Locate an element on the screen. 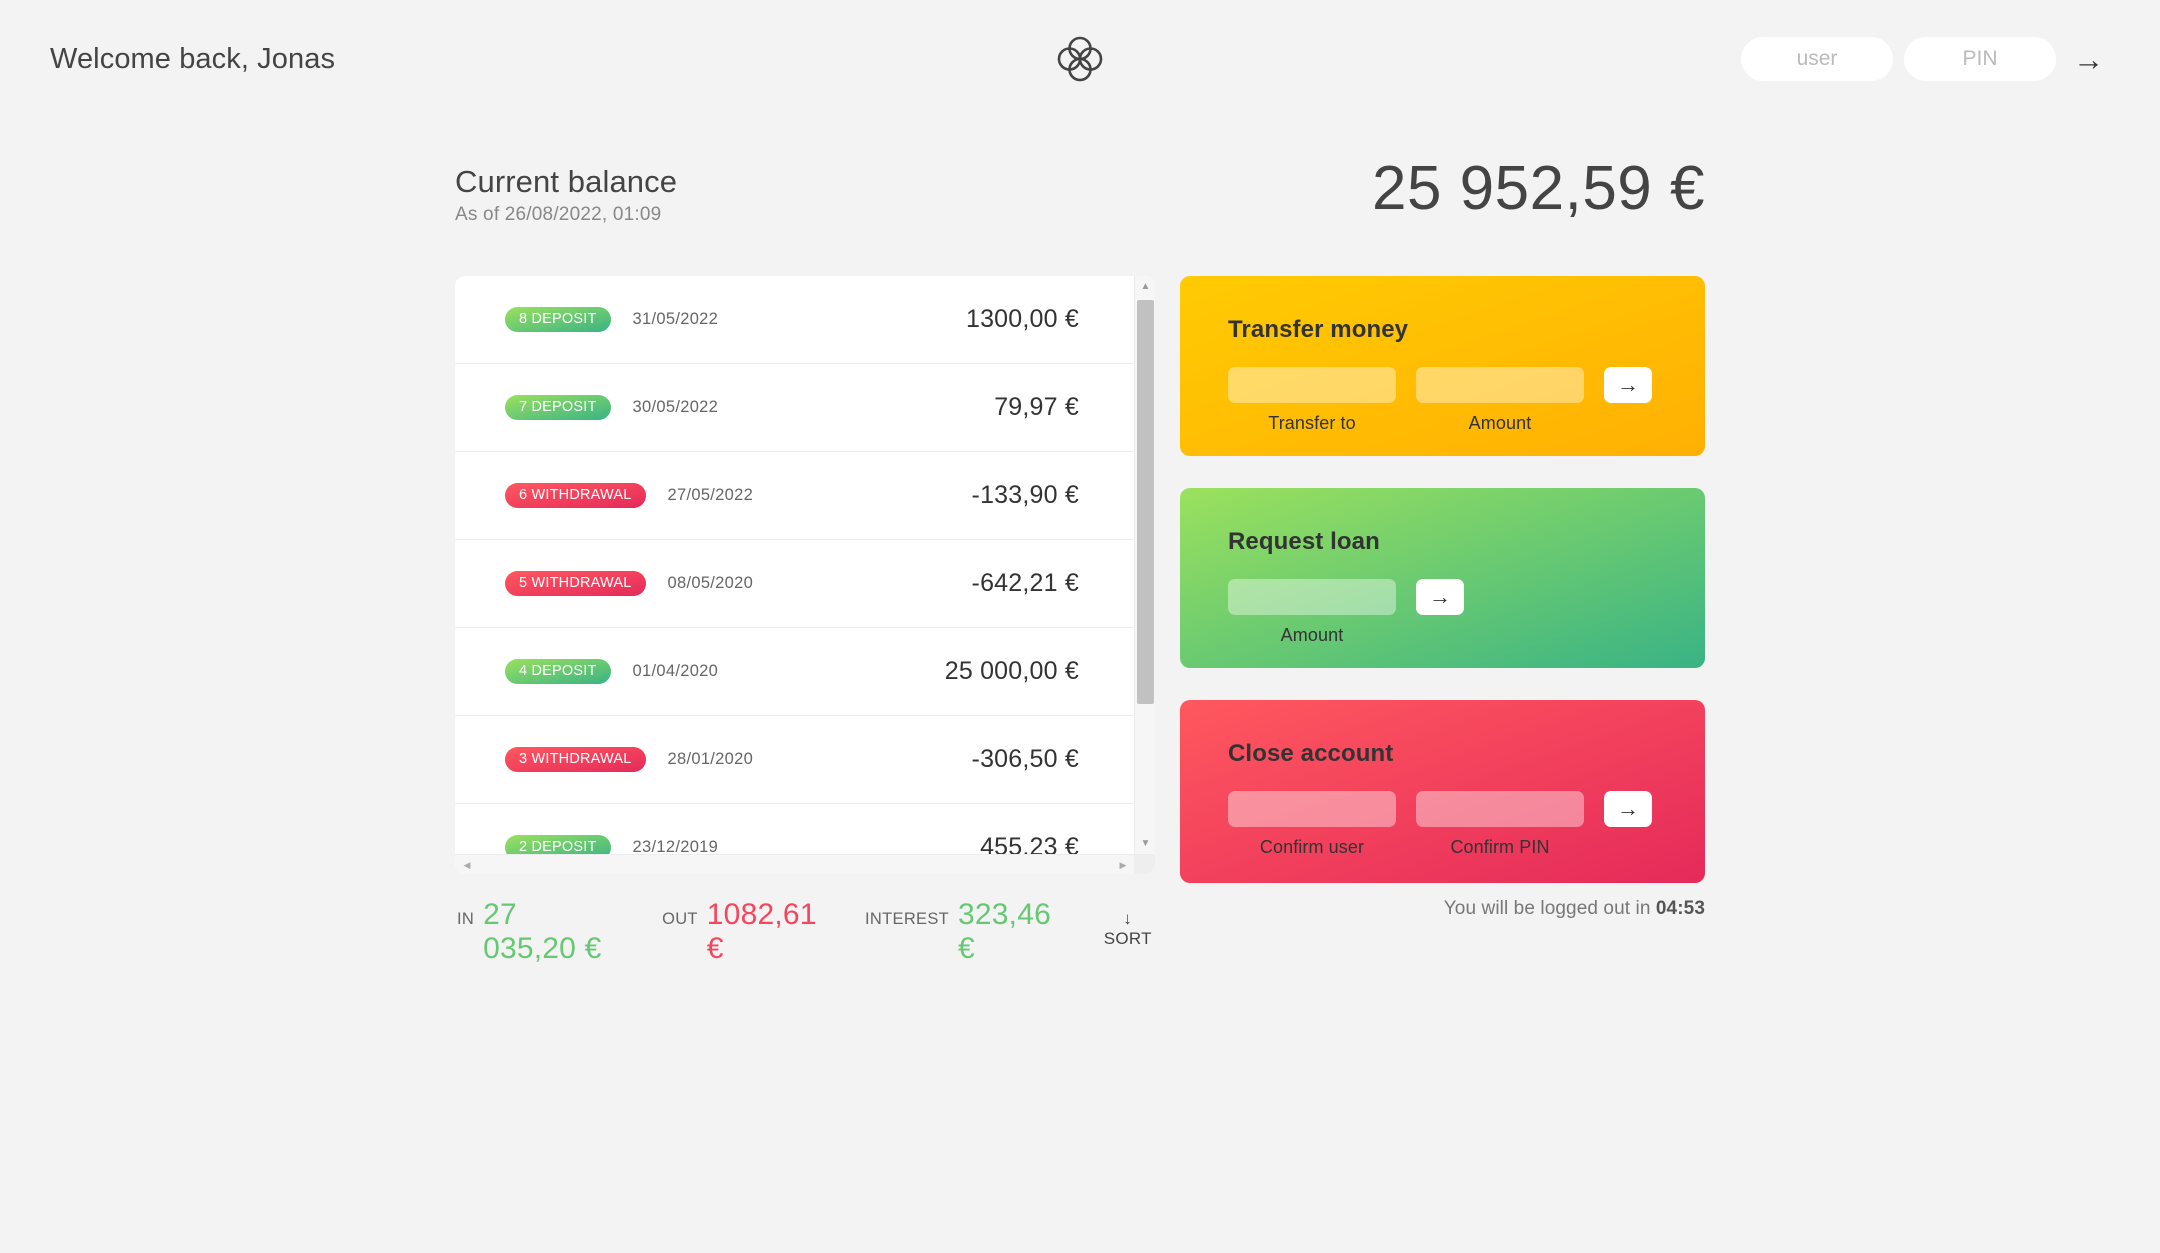  movement-type-badge: 5 WITHDRAWAL is located at coordinates (575, 583).